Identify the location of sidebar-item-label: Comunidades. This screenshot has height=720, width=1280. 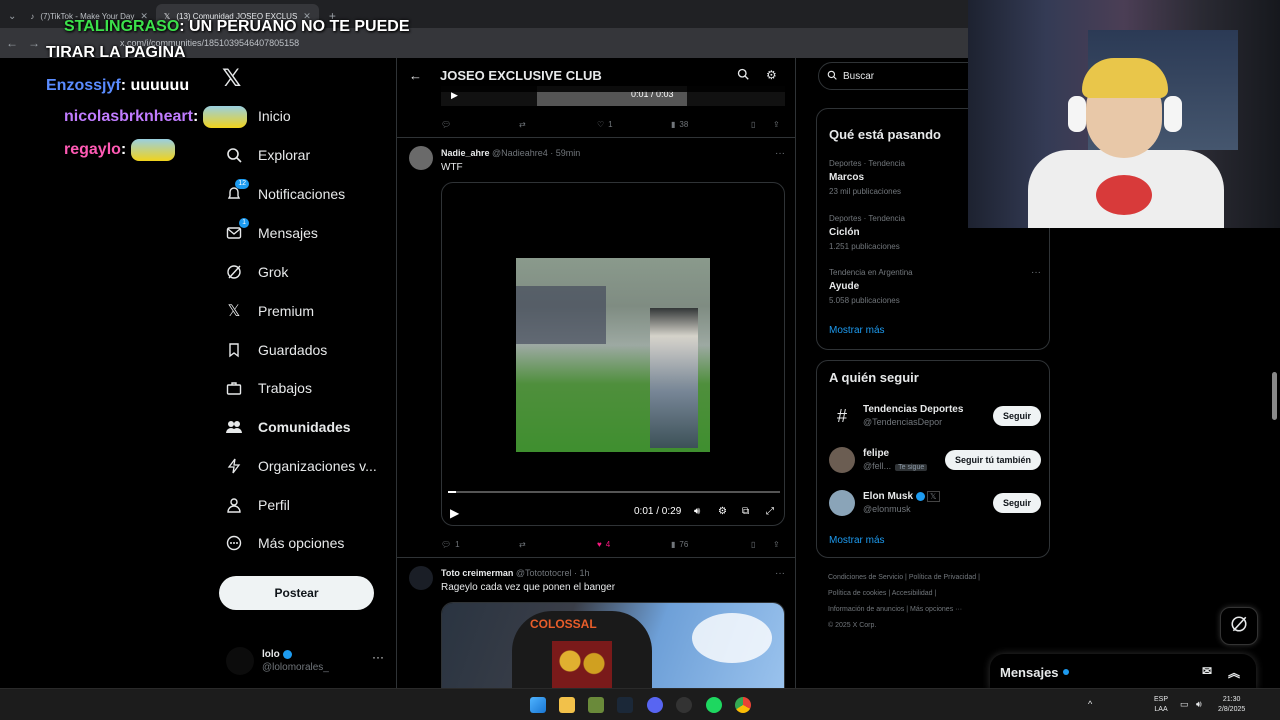
(304, 427).